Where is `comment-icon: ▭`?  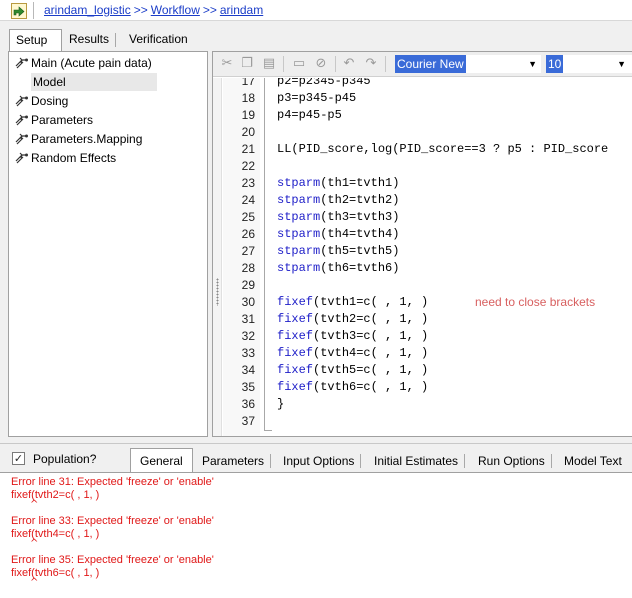
comment-icon: ▭ is located at coordinates (299, 64).